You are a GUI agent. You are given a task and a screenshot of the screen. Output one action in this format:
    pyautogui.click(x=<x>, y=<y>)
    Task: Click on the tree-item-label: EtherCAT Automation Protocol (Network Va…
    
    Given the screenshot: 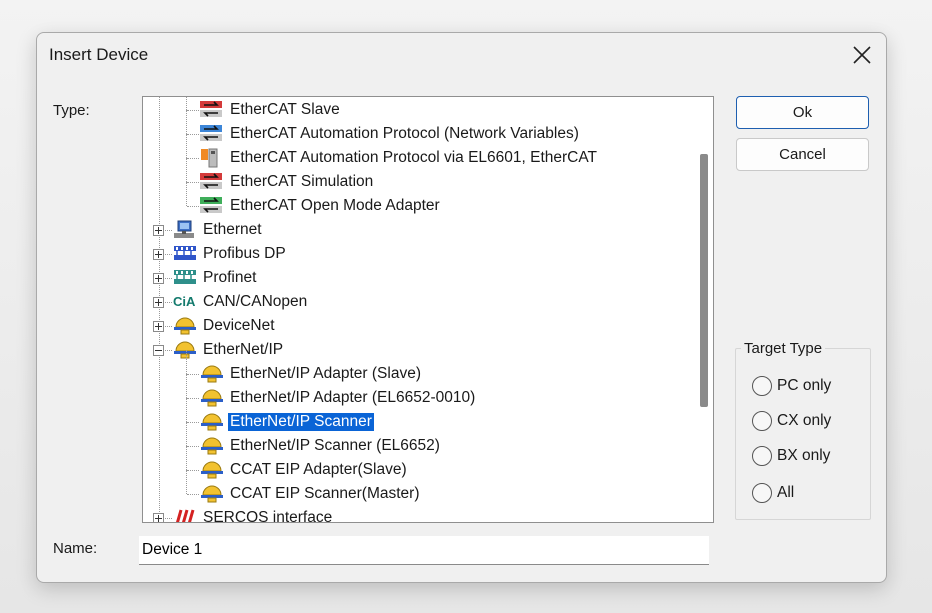 What is the action you would take?
    pyautogui.click(x=404, y=133)
    